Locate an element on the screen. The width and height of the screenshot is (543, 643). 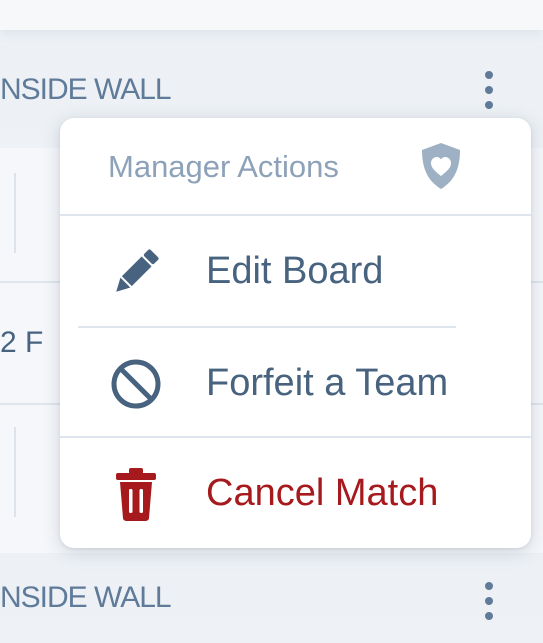
cancel-match-menu-item: Cancel Match is located at coordinates (295, 493).